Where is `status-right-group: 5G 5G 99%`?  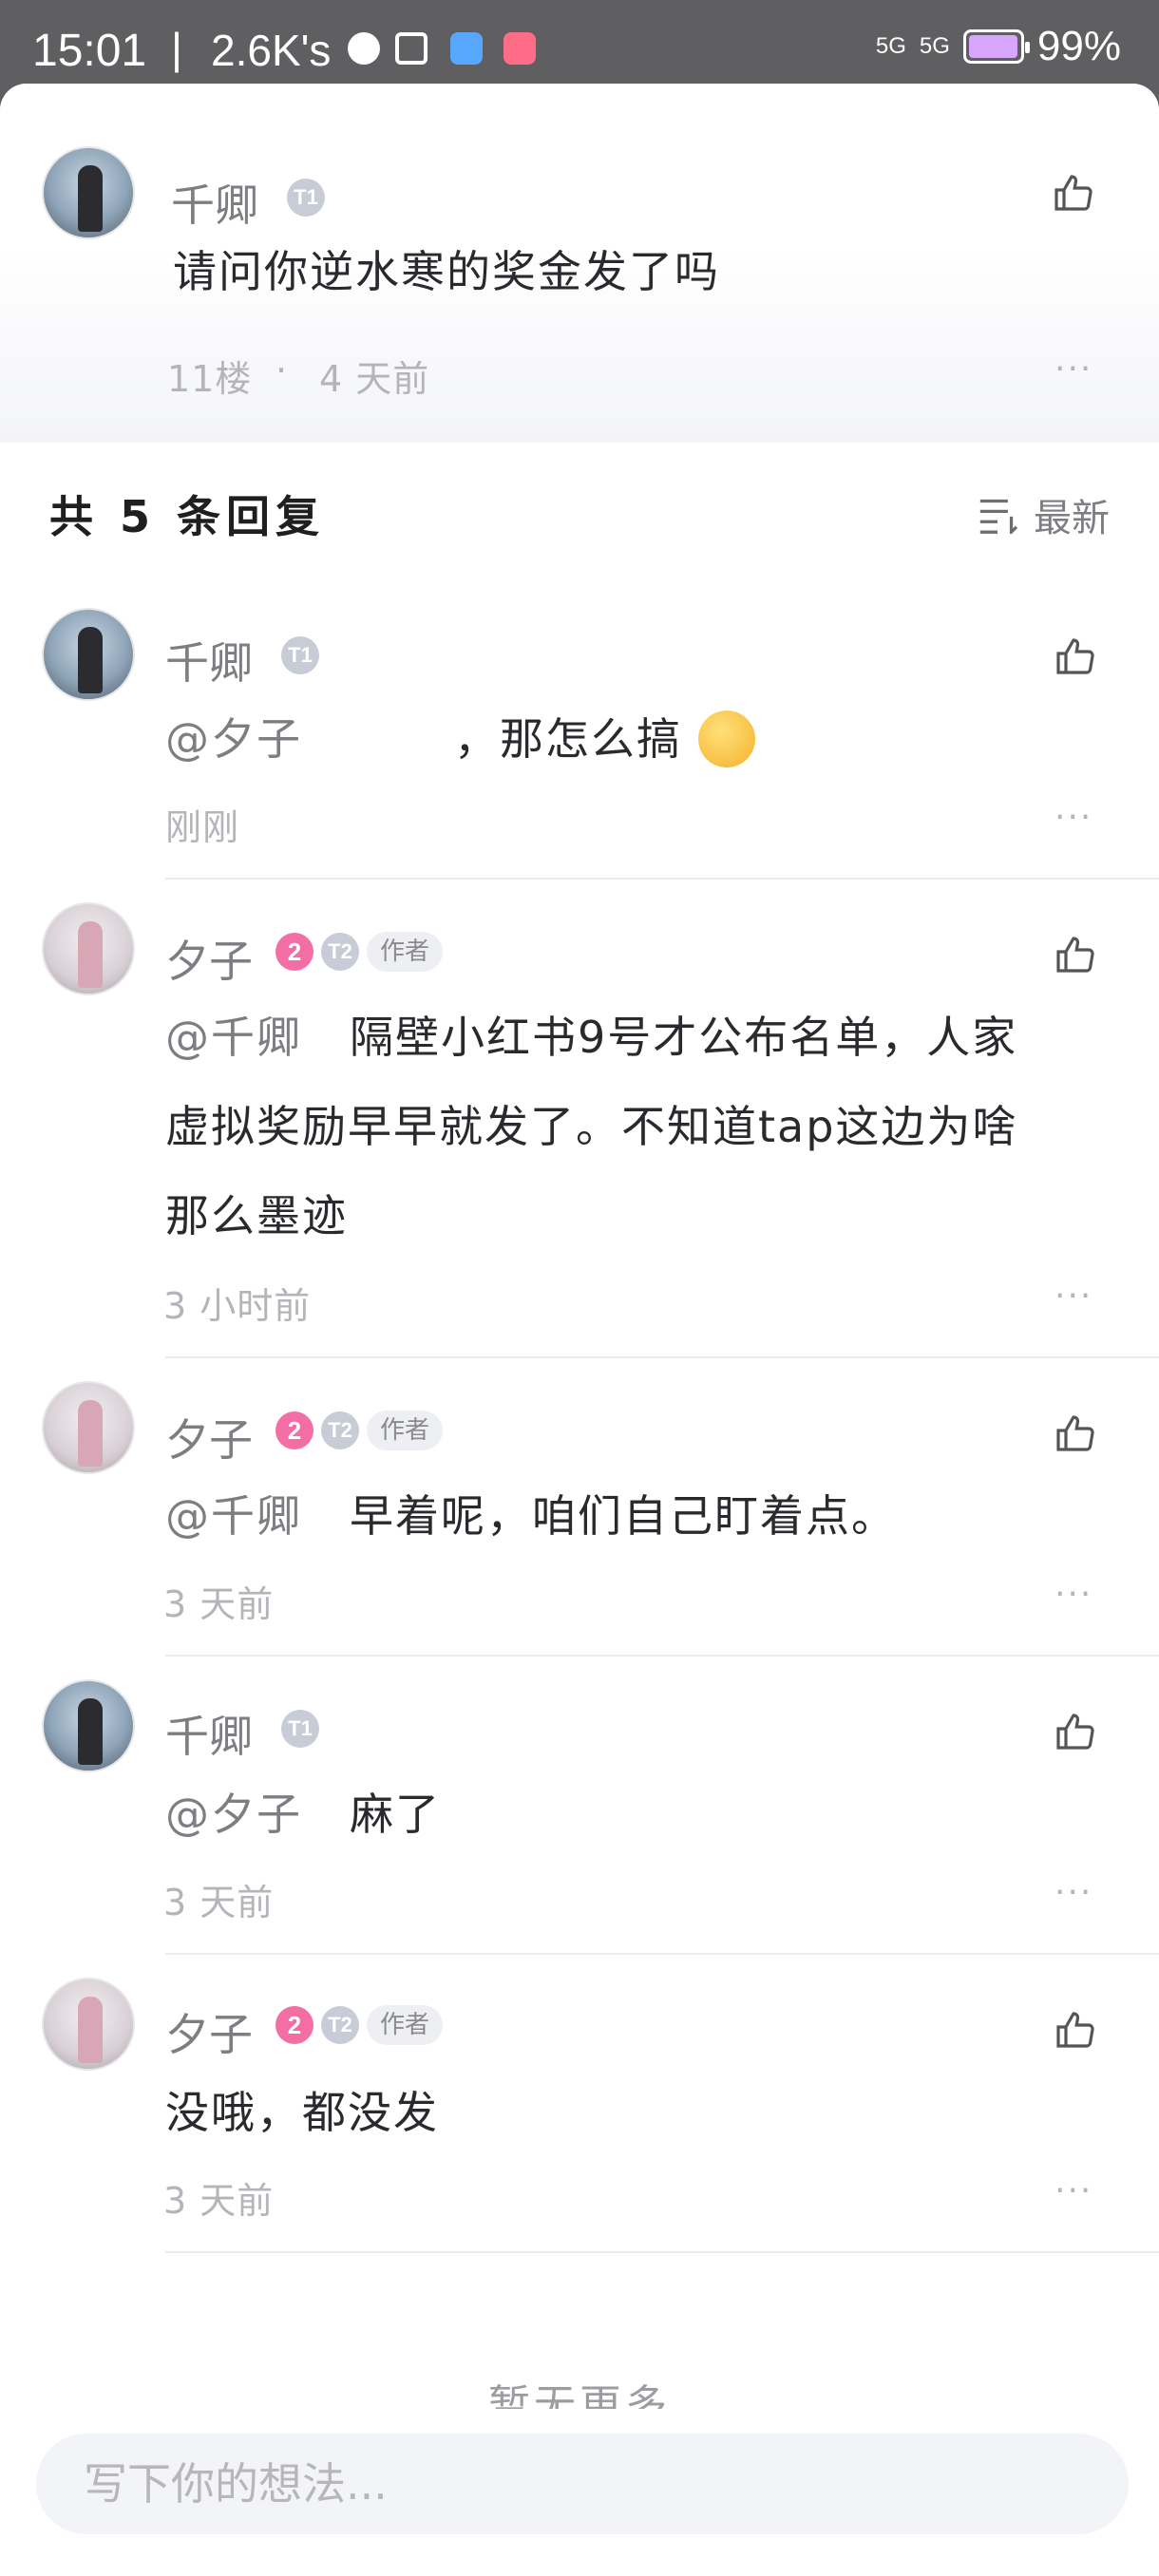
status-right-group: 5G 5G 99% is located at coordinates (998, 46).